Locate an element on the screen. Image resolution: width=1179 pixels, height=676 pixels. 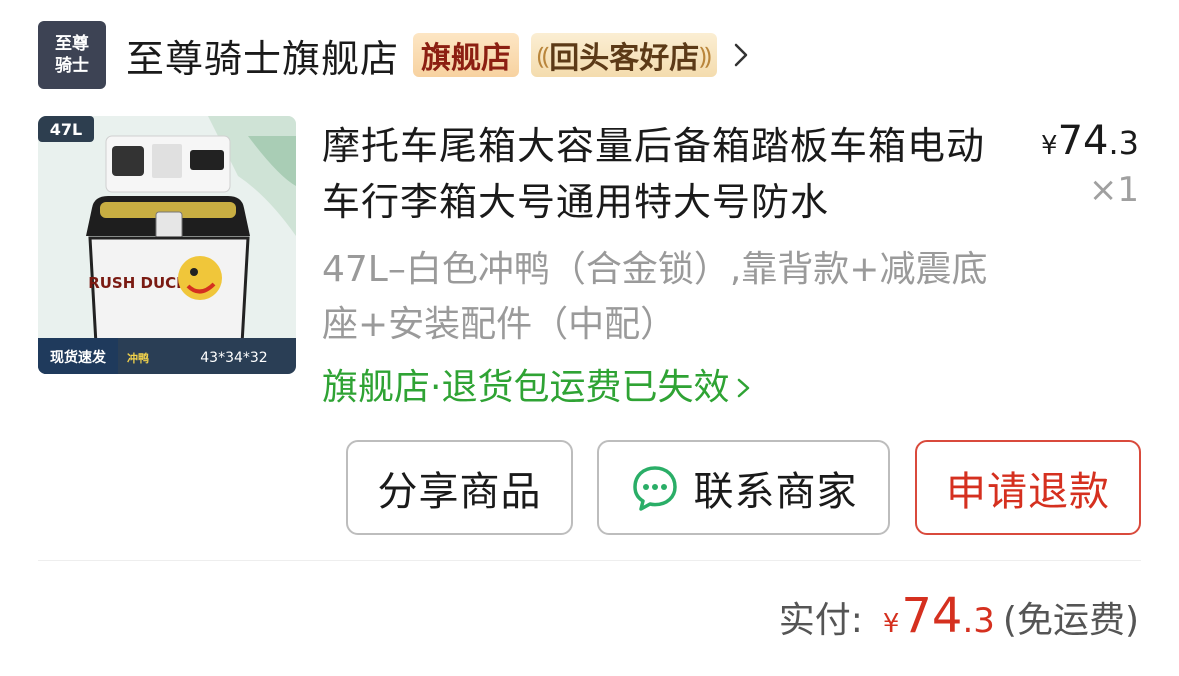
laurel-left-icon: ⸨ is located at coordinates (543, 55).